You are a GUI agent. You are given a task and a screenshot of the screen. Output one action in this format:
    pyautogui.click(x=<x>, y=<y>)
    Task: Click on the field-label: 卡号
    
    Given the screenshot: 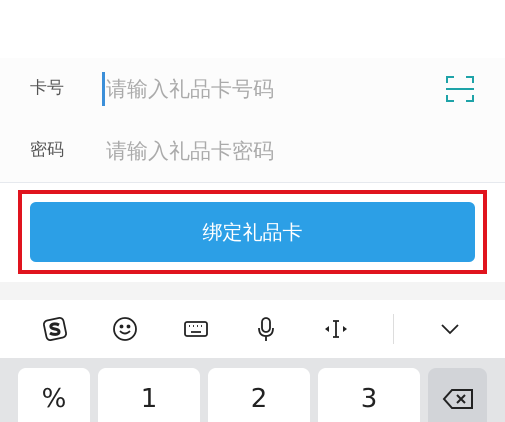 What is the action you would take?
    pyautogui.click(x=47, y=88)
    